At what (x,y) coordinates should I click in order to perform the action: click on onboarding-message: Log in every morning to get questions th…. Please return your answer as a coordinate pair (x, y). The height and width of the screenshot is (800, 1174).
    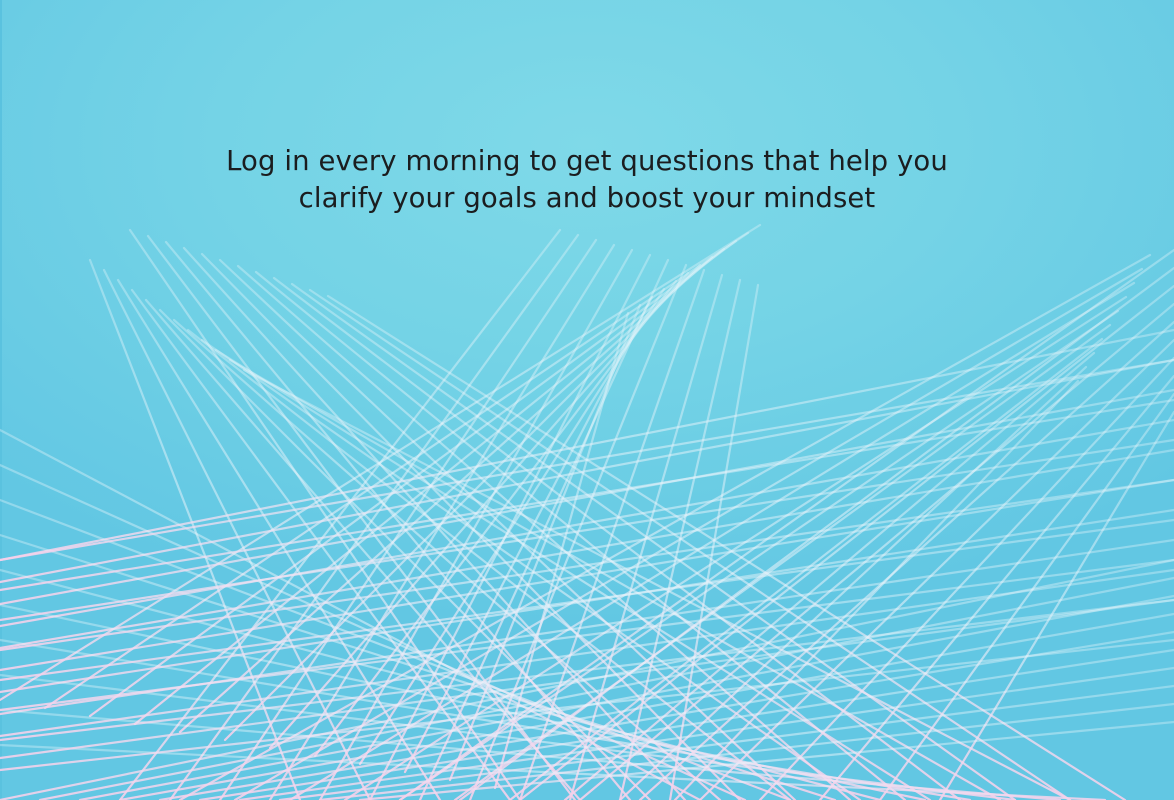
    Looking at the image, I should click on (587, 180).